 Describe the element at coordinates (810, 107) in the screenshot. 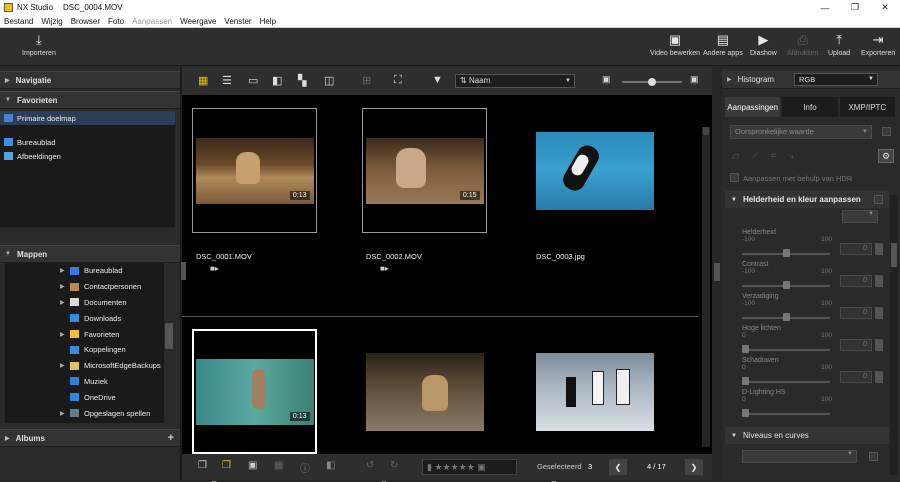

I see `tab-info: Info` at that location.